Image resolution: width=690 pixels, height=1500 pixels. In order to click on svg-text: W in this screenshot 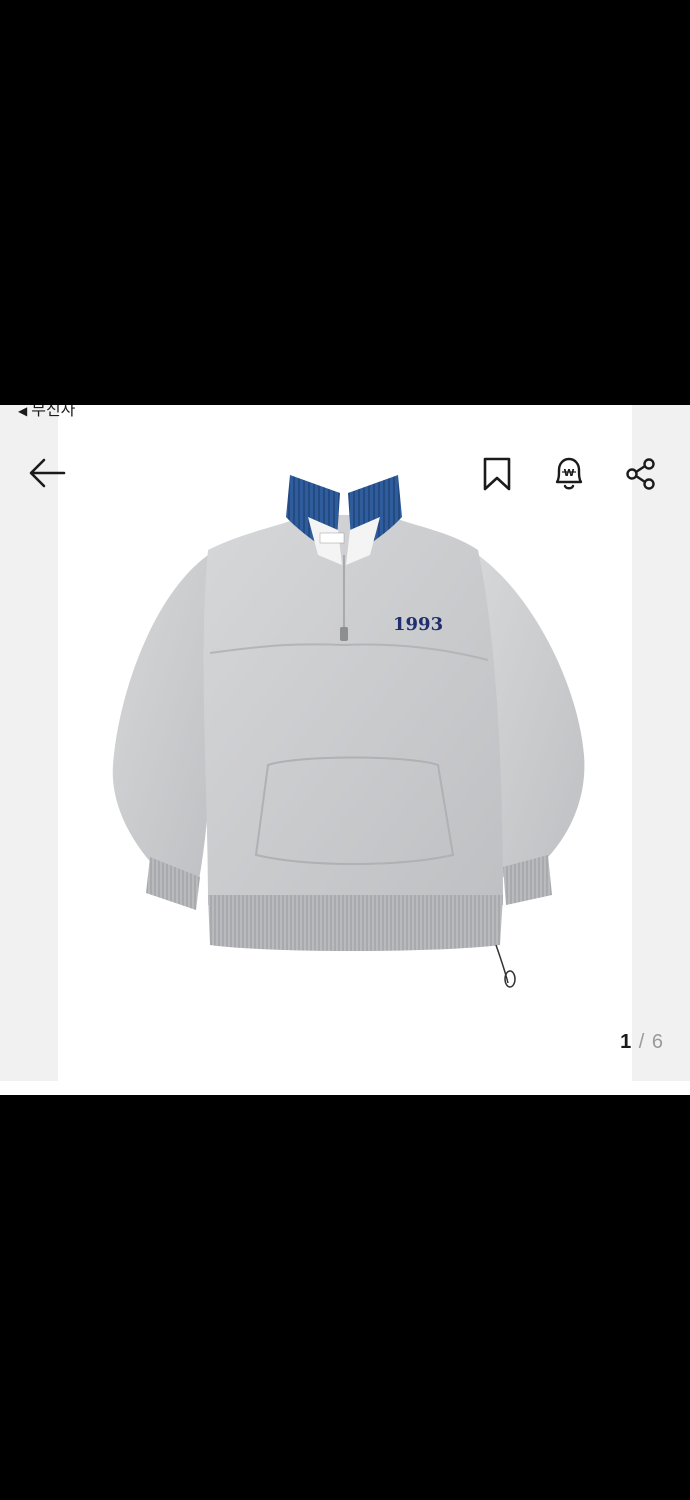, I will do `click(568, 473)`.